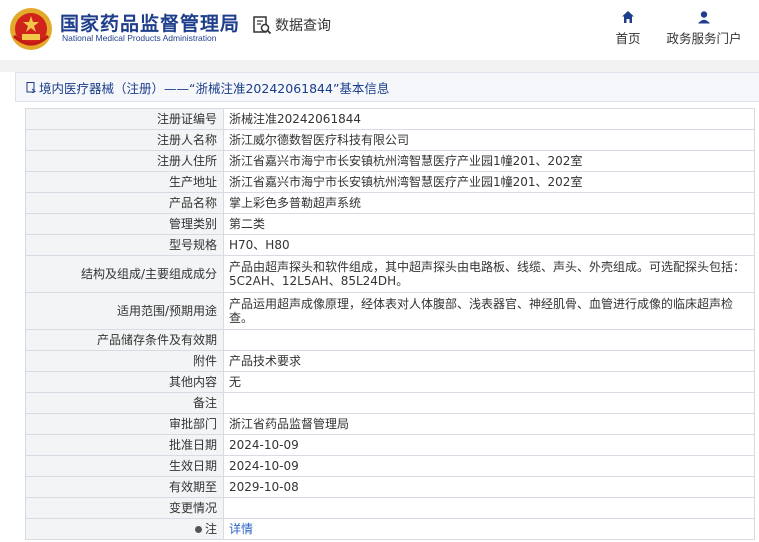 The height and width of the screenshot is (542, 759). I want to click on table-row: 其他内容无, so click(390, 382).